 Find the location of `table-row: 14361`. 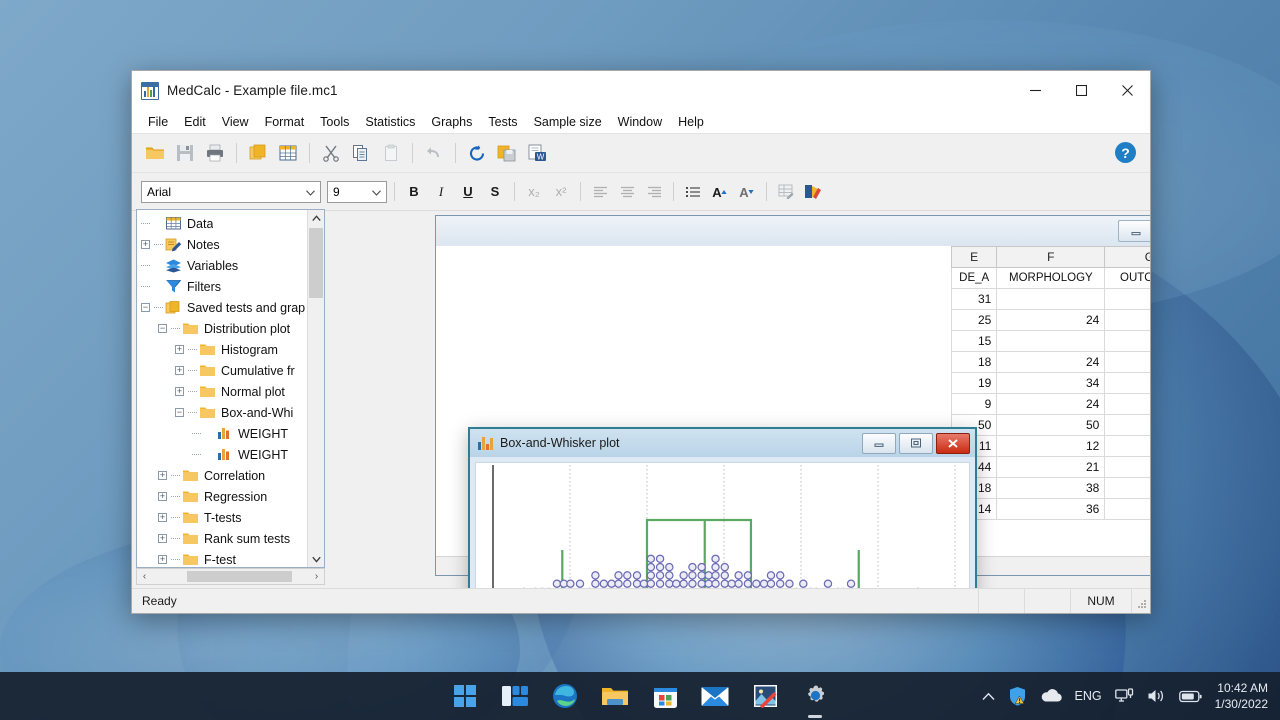

table-row: 14361 is located at coordinates (1050, 509).